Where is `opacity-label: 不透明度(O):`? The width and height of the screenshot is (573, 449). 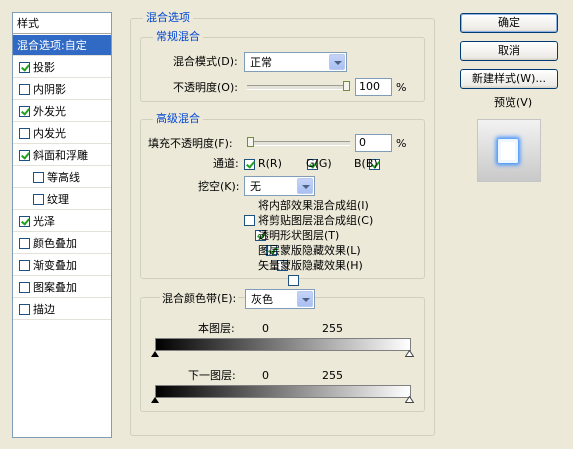 opacity-label: 不透明度(O): is located at coordinates (205, 87).